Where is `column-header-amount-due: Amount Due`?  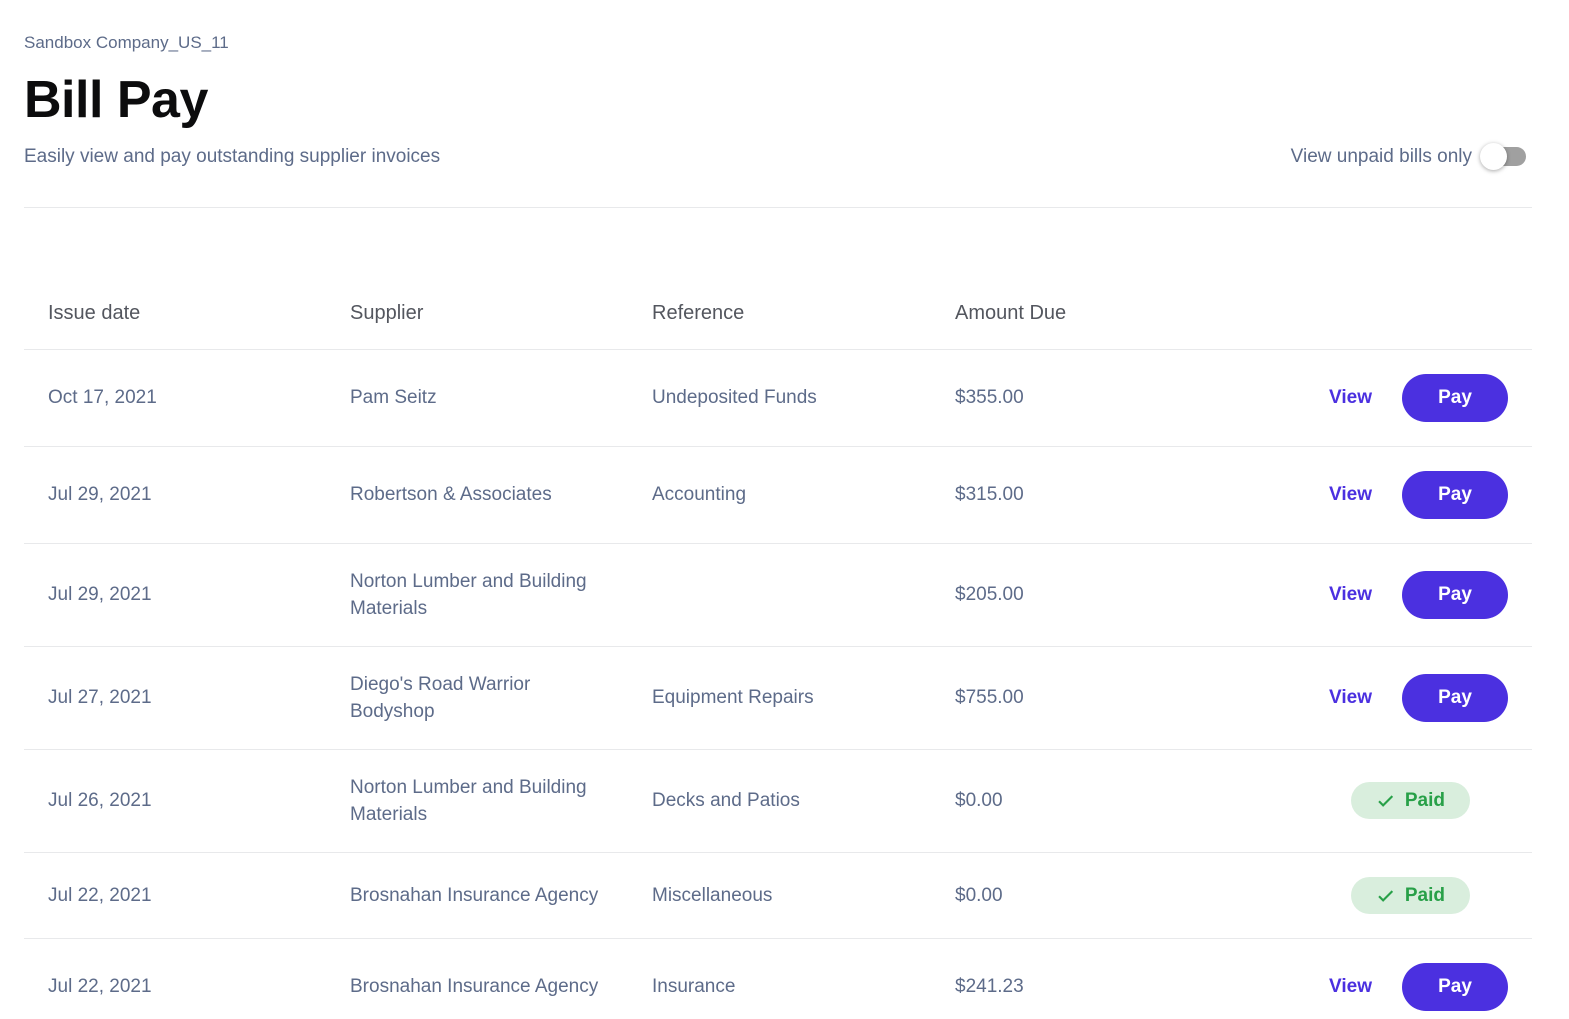
column-header-amount-due: Amount Due is located at coordinates (1011, 312).